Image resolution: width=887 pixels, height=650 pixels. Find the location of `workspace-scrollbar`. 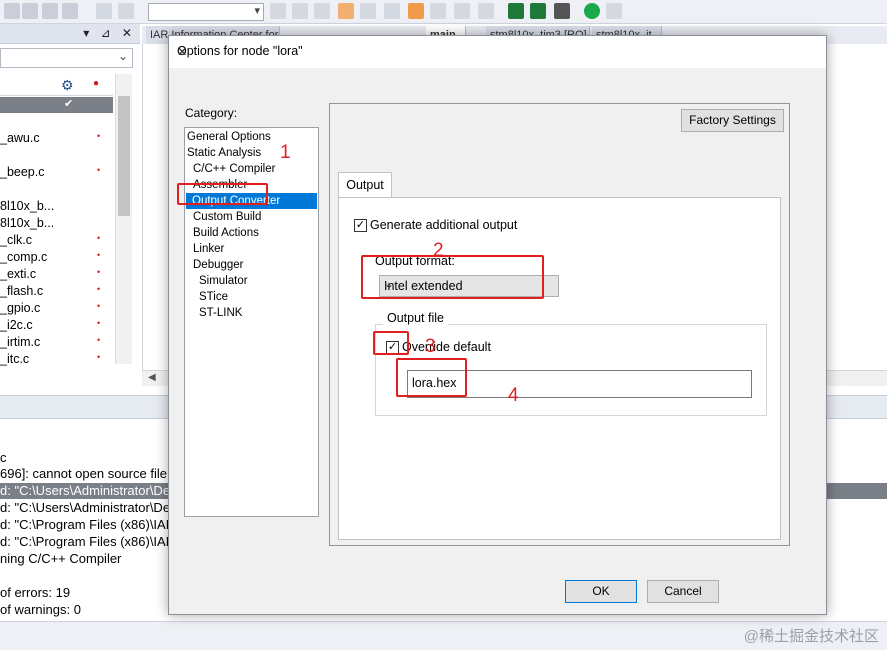

workspace-scrollbar is located at coordinates (123, 219).